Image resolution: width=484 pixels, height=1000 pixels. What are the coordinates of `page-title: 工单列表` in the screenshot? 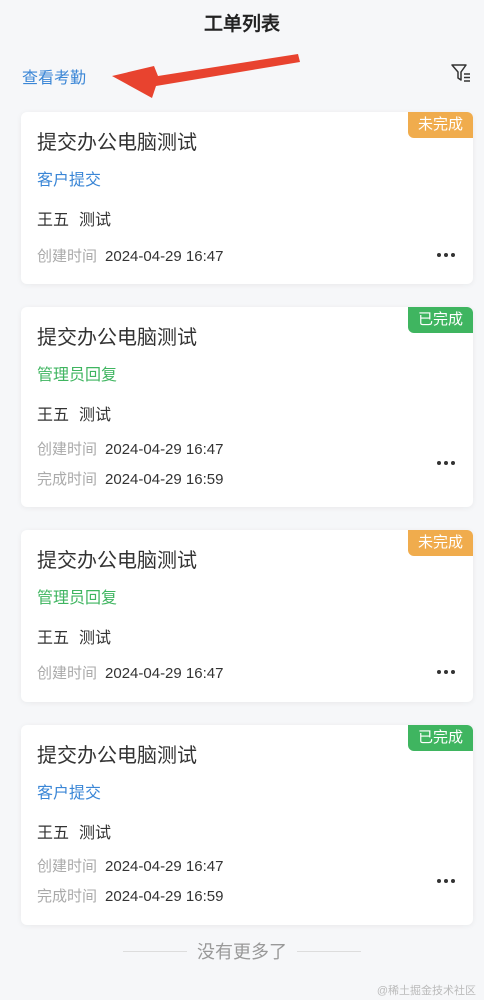 It's located at (241, 24).